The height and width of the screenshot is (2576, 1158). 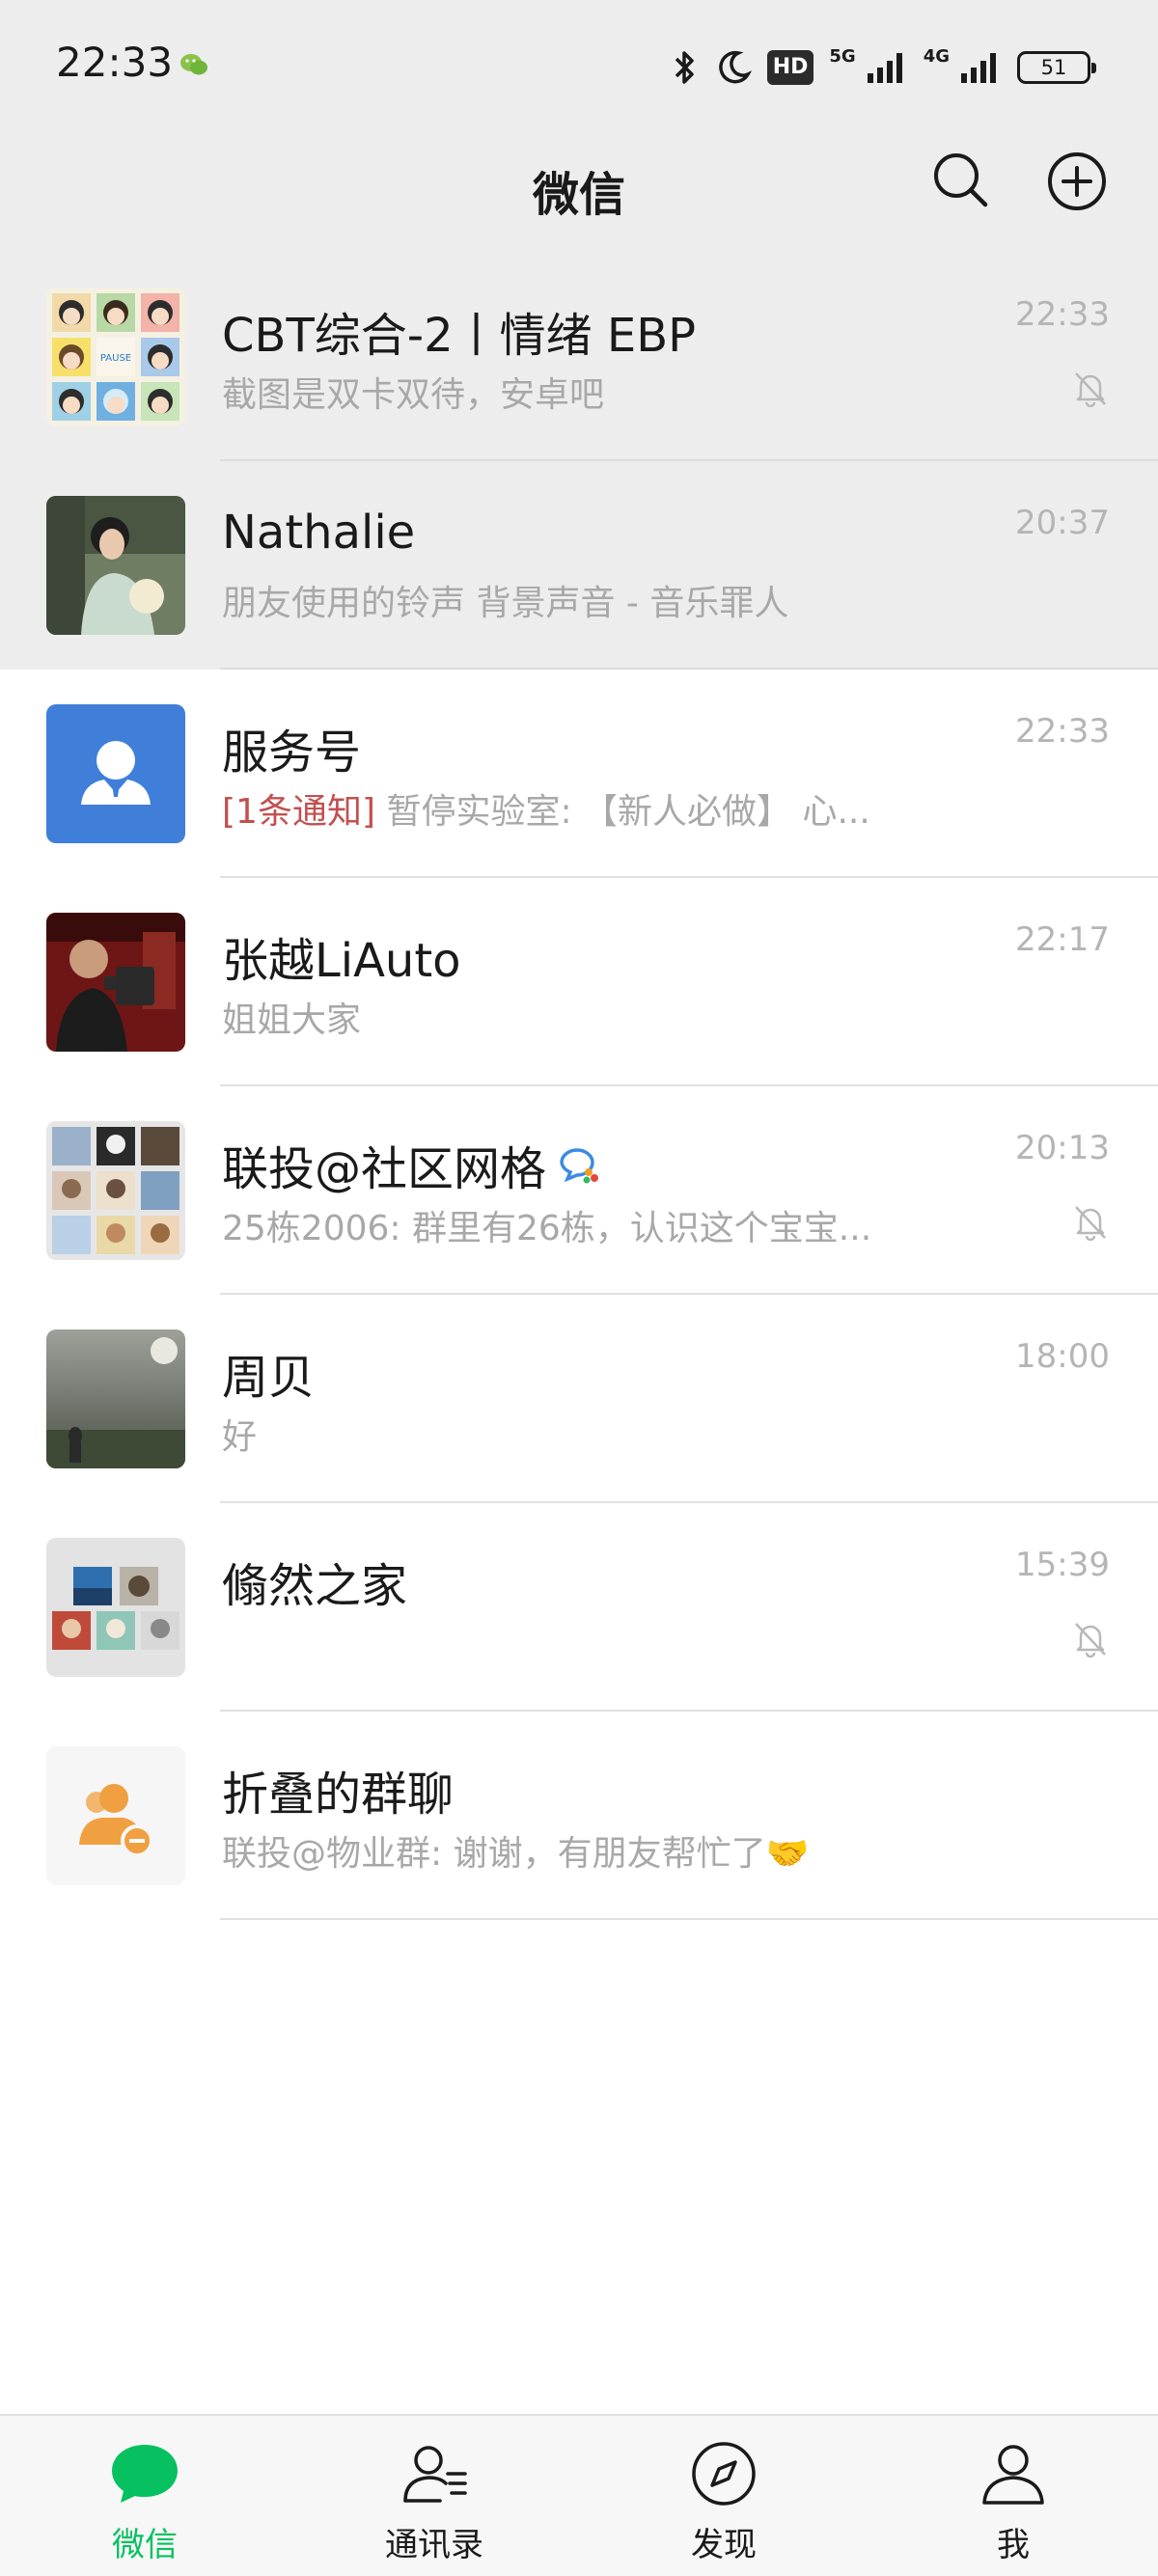 I want to click on chat-time: 20:37, so click(x=1062, y=523).